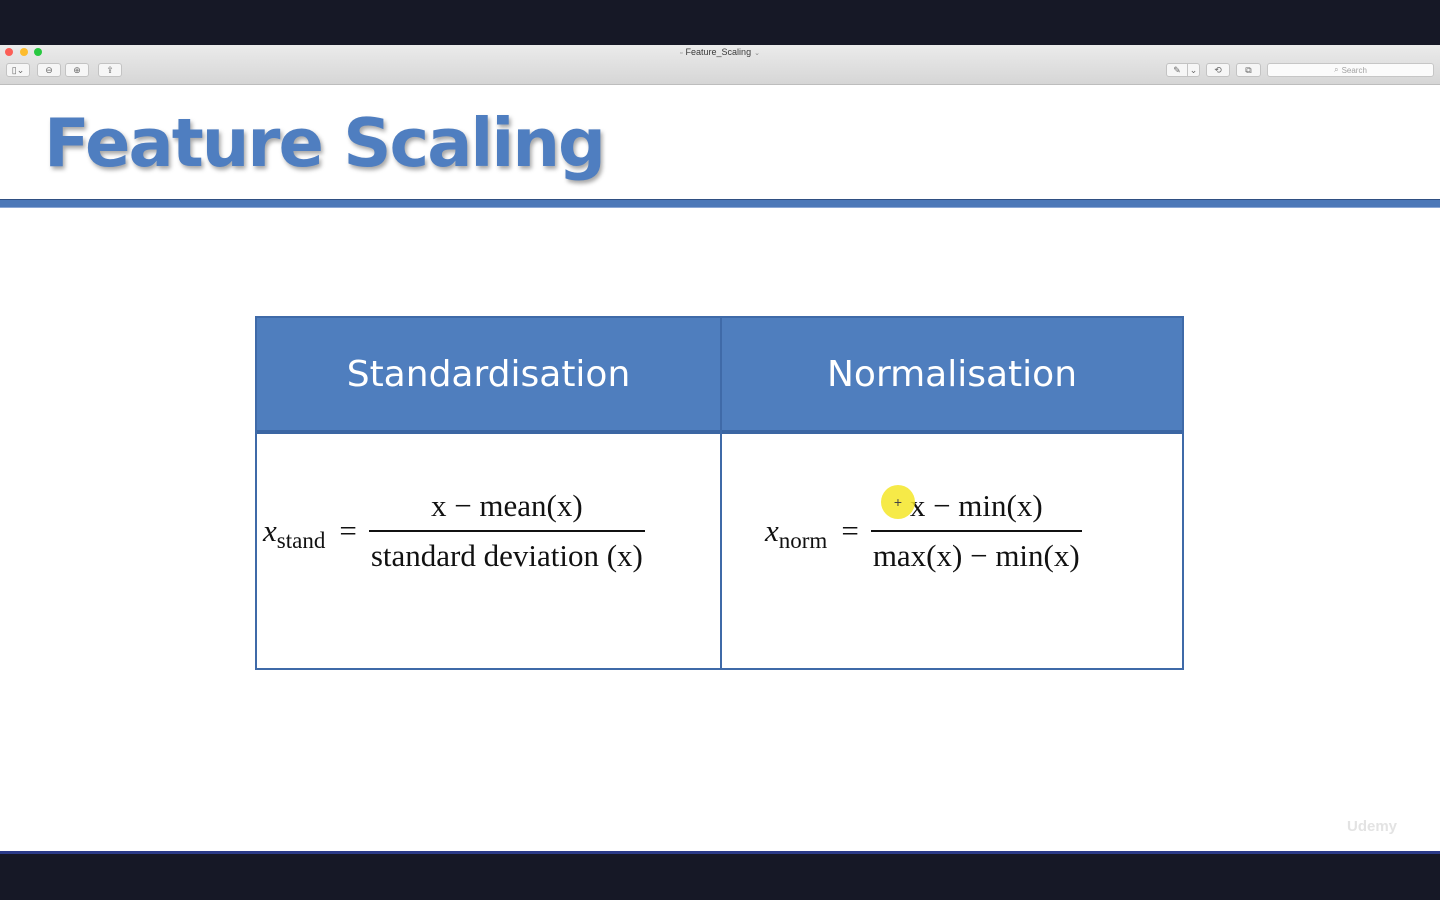 The image size is (1440, 900). What do you see at coordinates (301, 540) in the screenshot?
I see `formula-subscript: stand` at bounding box center [301, 540].